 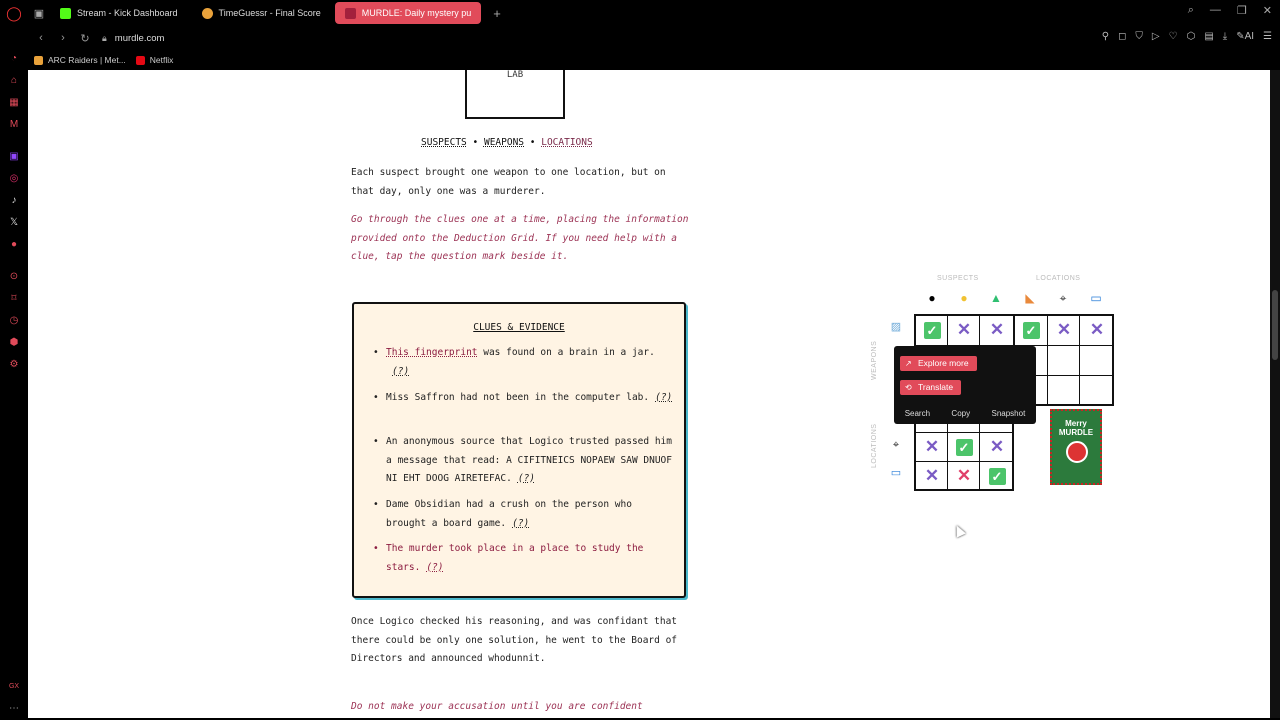 I want to click on snapshot-icon: ◻, so click(x=1122, y=36).